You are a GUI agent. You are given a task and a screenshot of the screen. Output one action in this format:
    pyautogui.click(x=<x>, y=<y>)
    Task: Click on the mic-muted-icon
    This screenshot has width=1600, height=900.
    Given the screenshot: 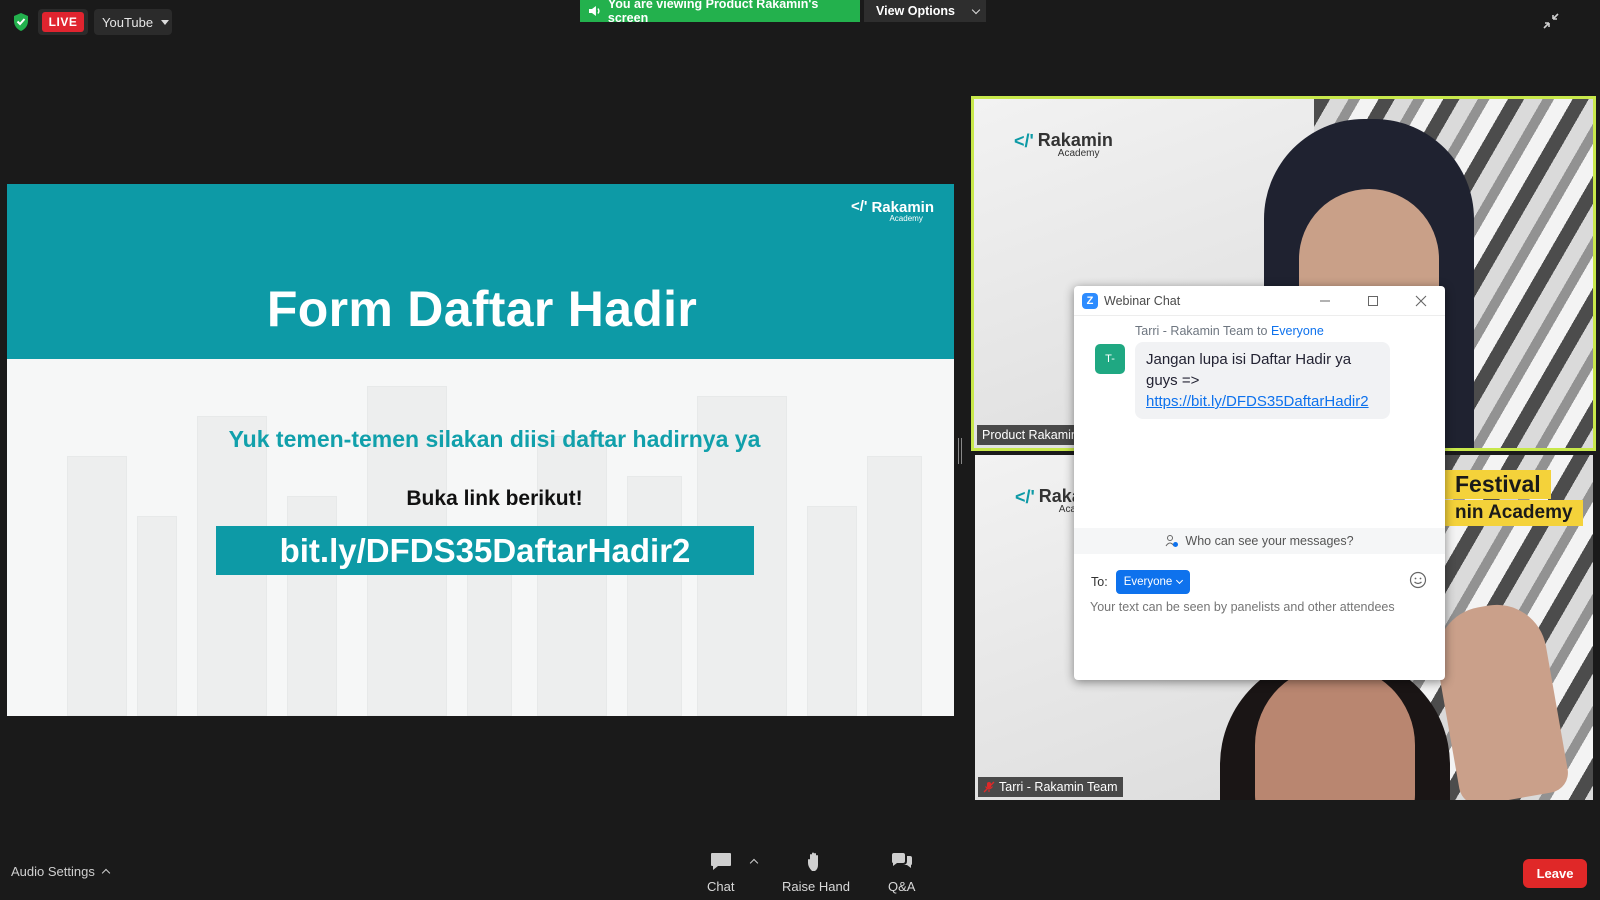 What is the action you would take?
    pyautogui.click(x=989, y=787)
    